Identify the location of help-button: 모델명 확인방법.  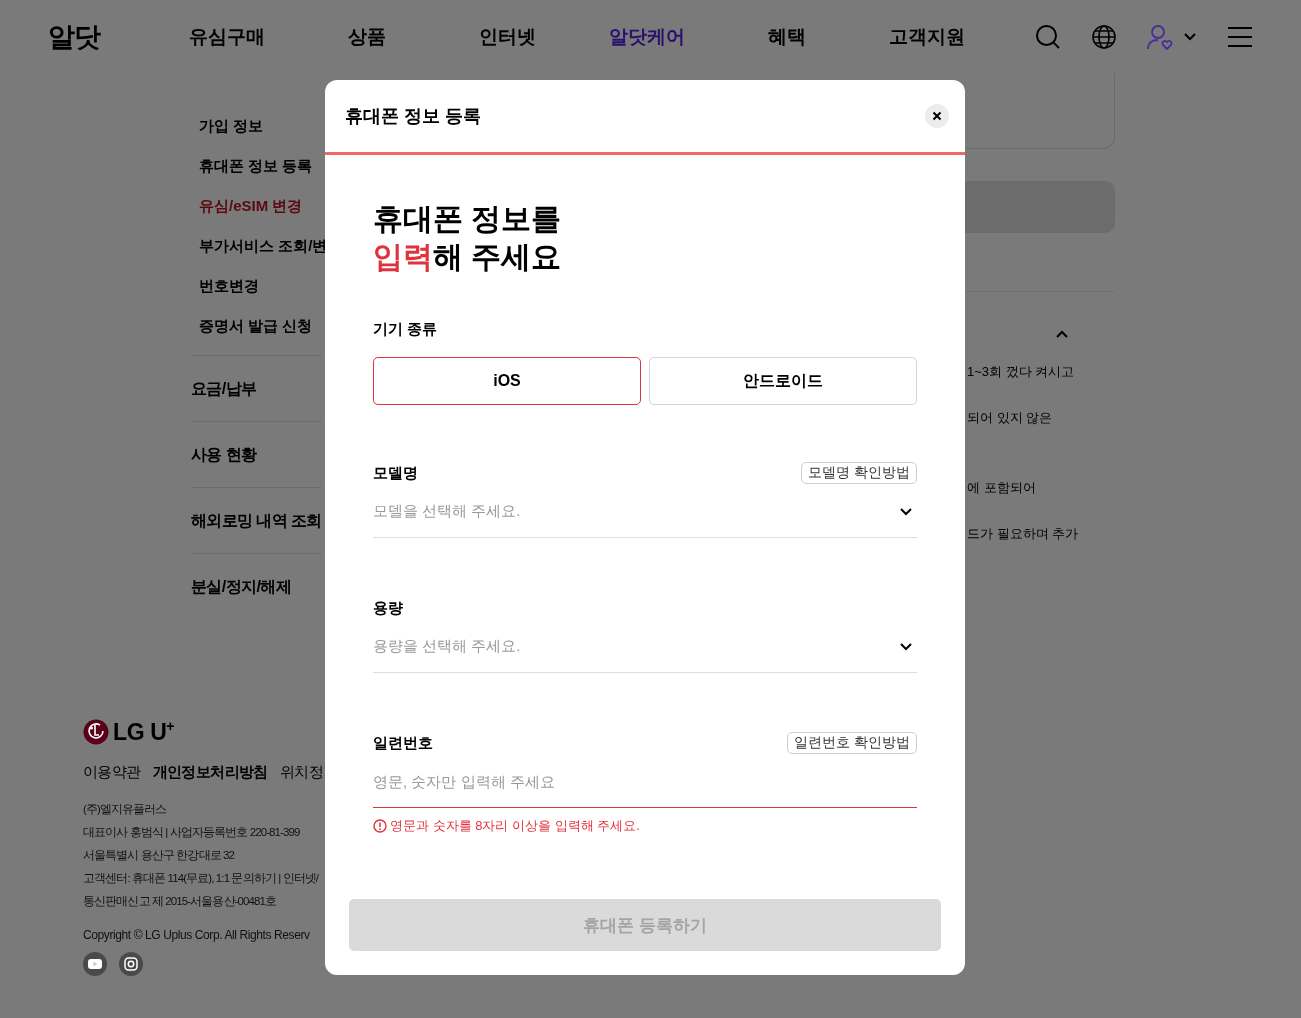
(859, 473).